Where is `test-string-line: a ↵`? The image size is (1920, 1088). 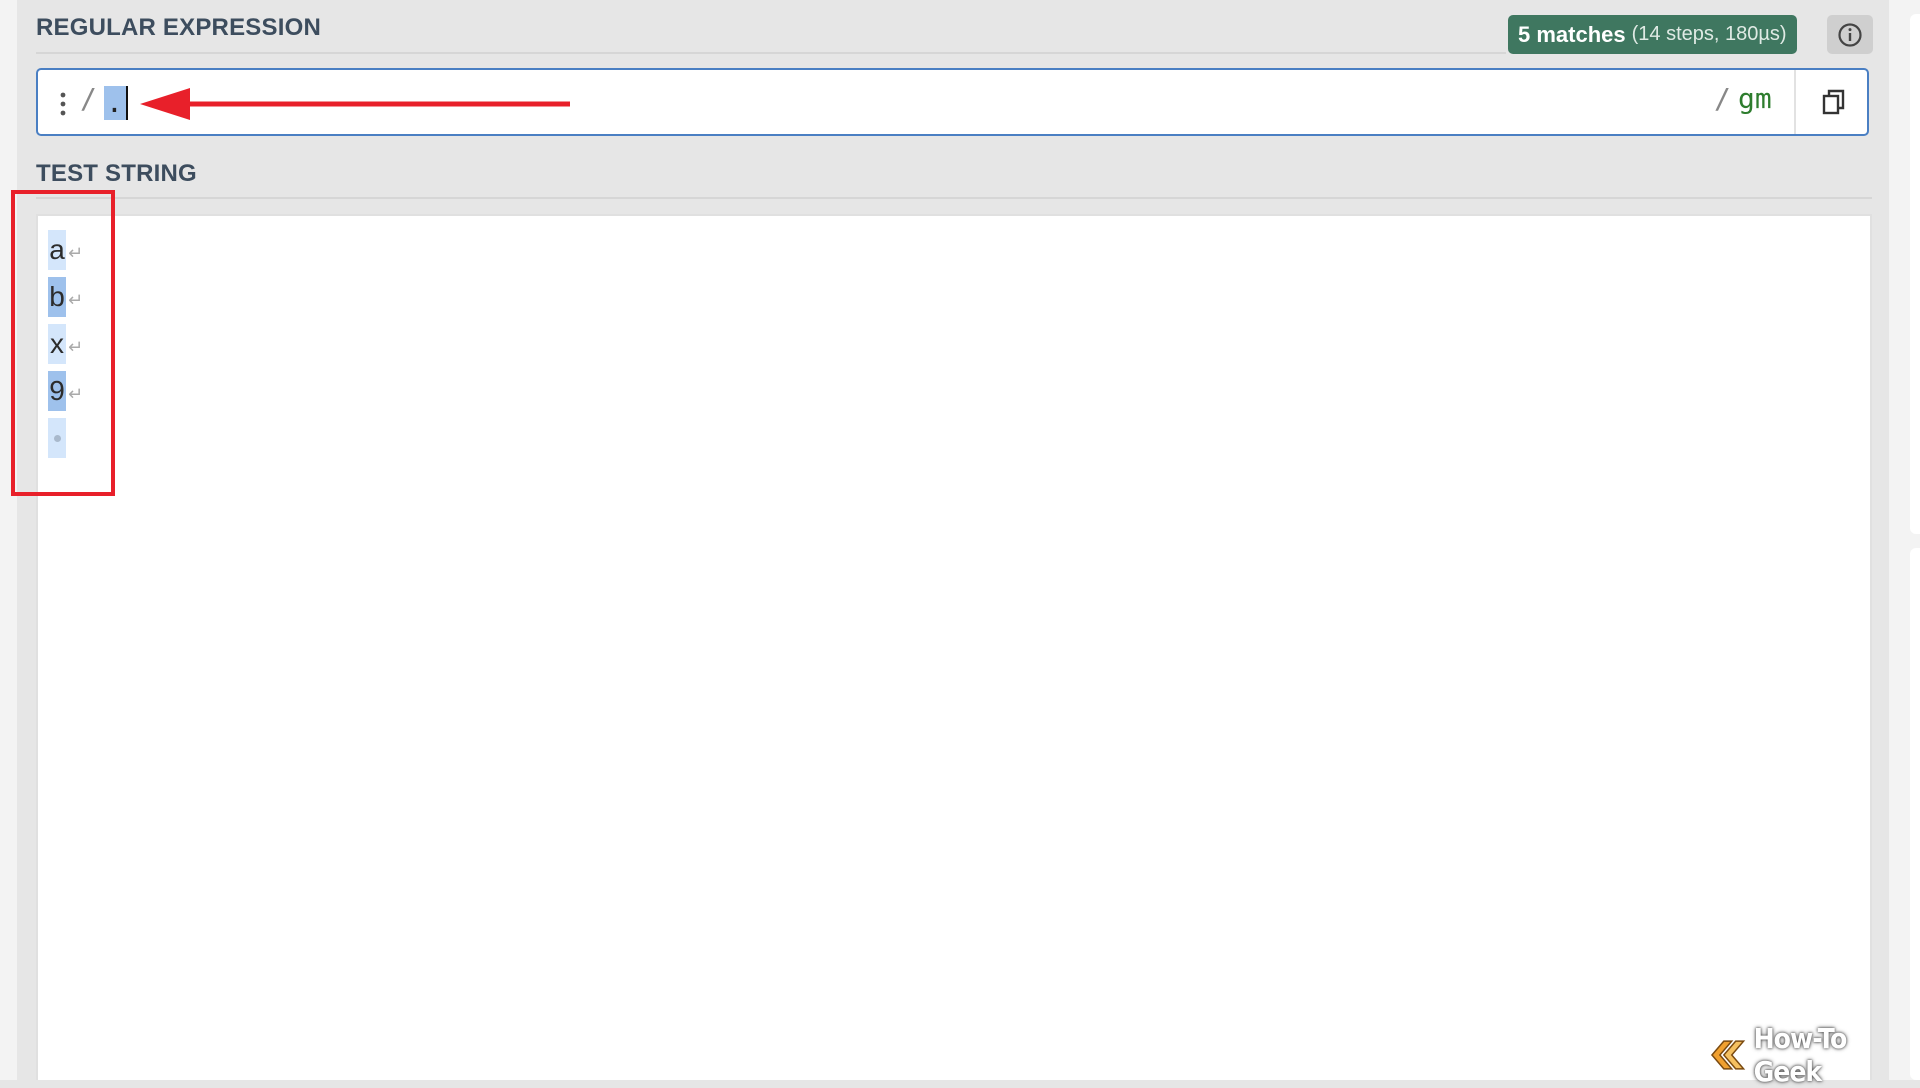 test-string-line: a ↵ is located at coordinates (65, 250).